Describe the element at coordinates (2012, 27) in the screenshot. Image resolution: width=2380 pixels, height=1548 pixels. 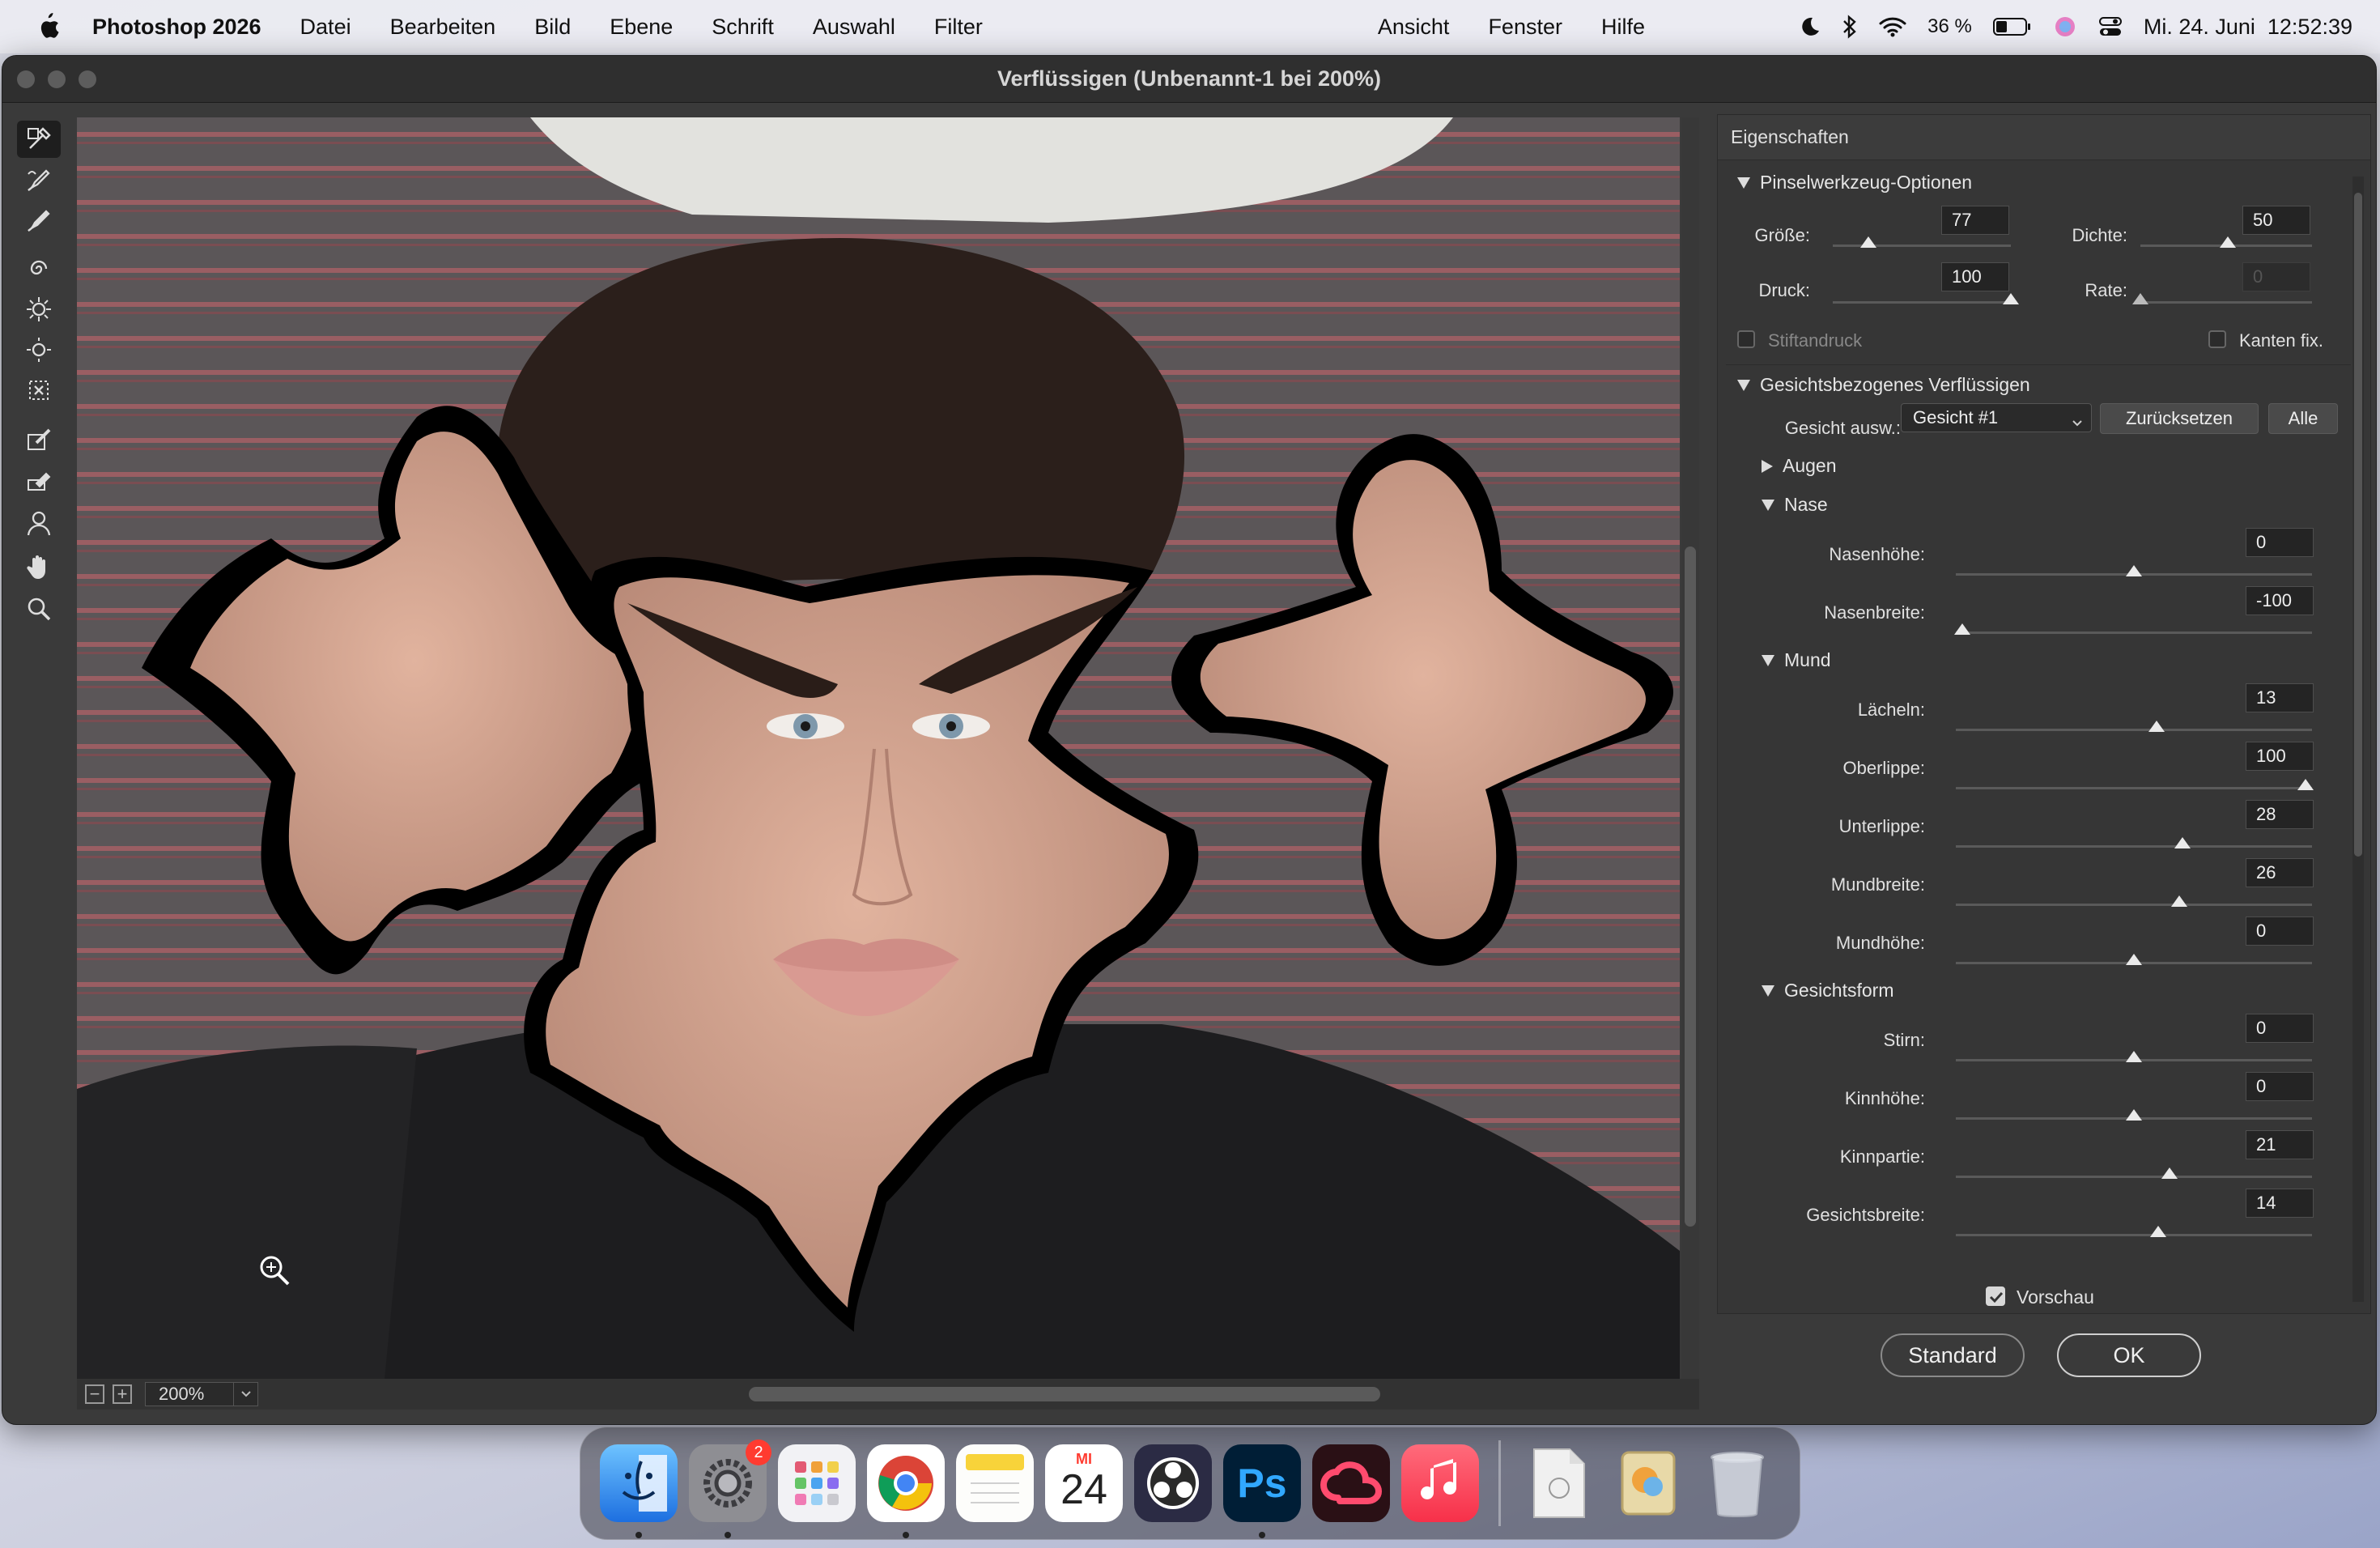
I see `battery-icon` at that location.